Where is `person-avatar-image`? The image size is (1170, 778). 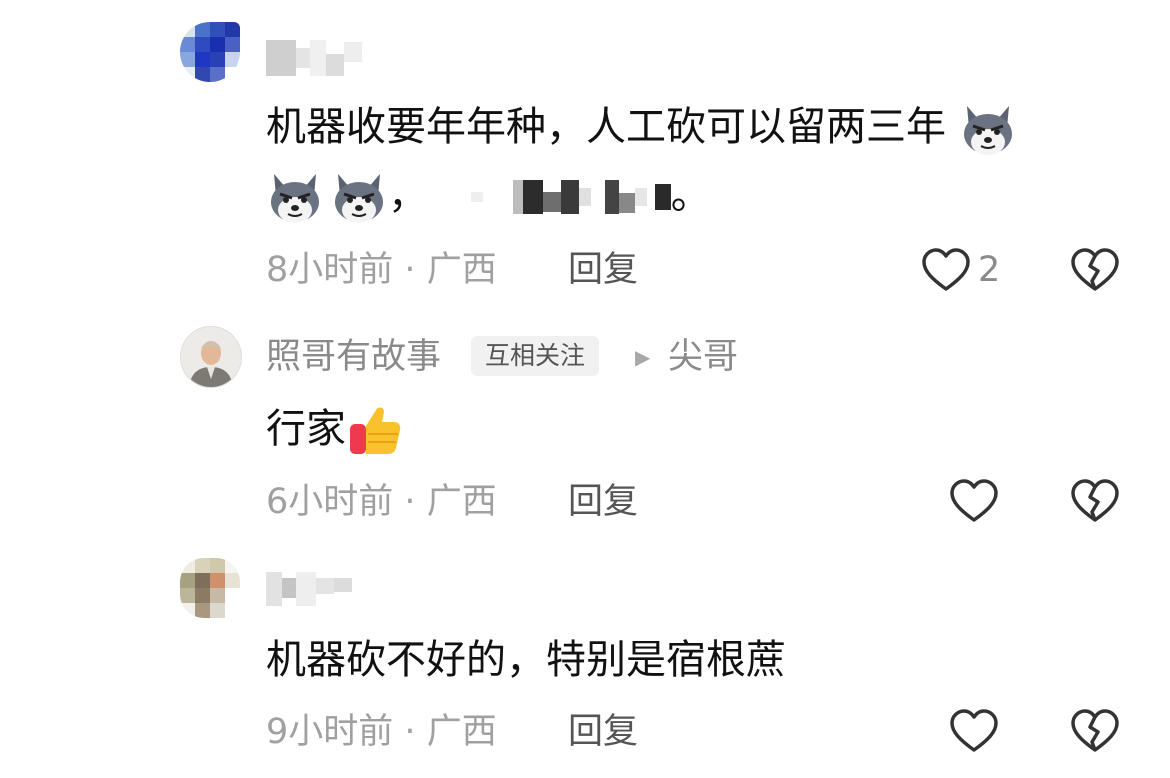 person-avatar-image is located at coordinates (211, 357).